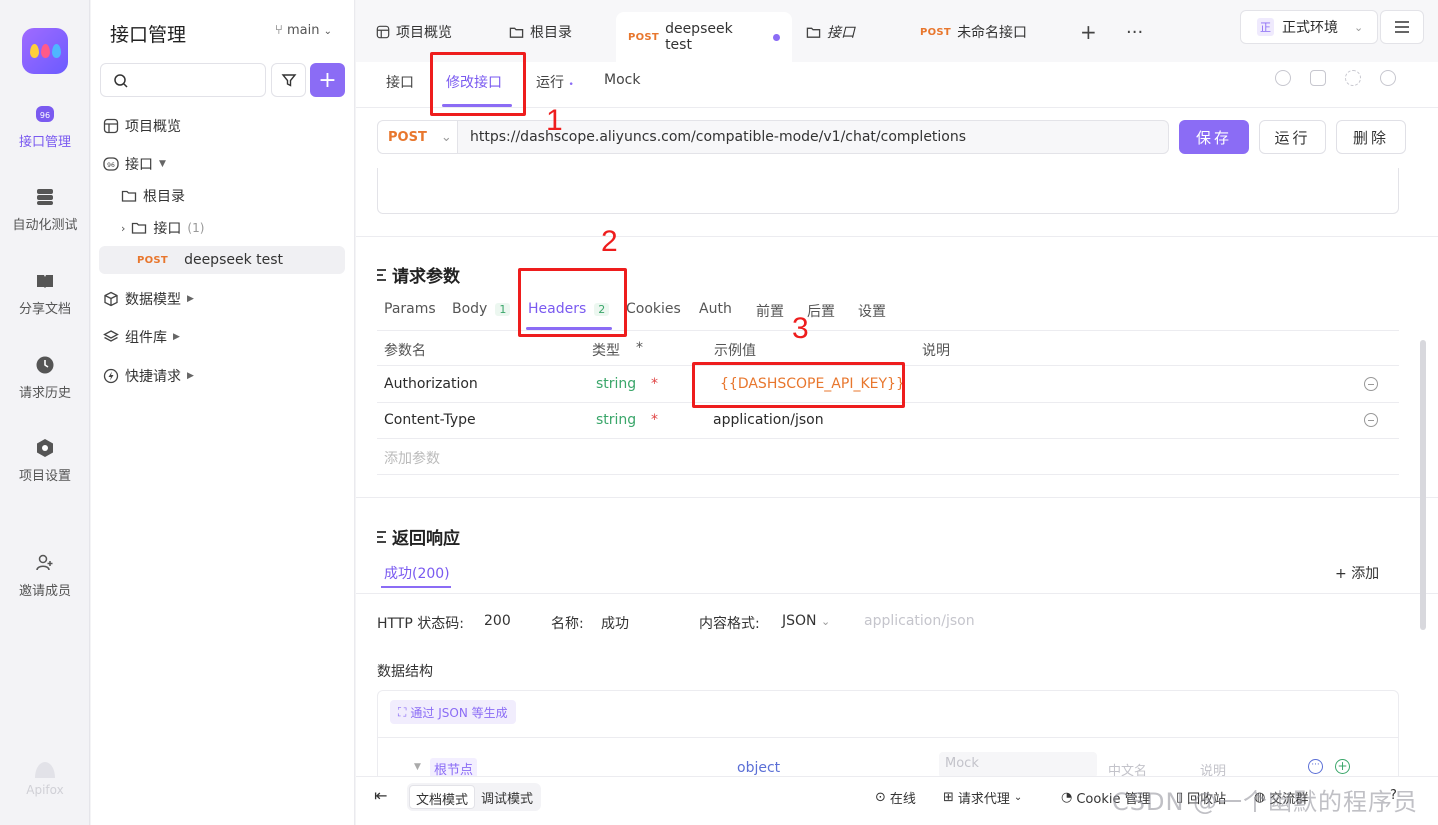 Image resolution: width=1438 pixels, height=825 pixels. What do you see at coordinates (417, 767) in the screenshot?
I see `caret-down-icon: ▼` at bounding box center [417, 767].